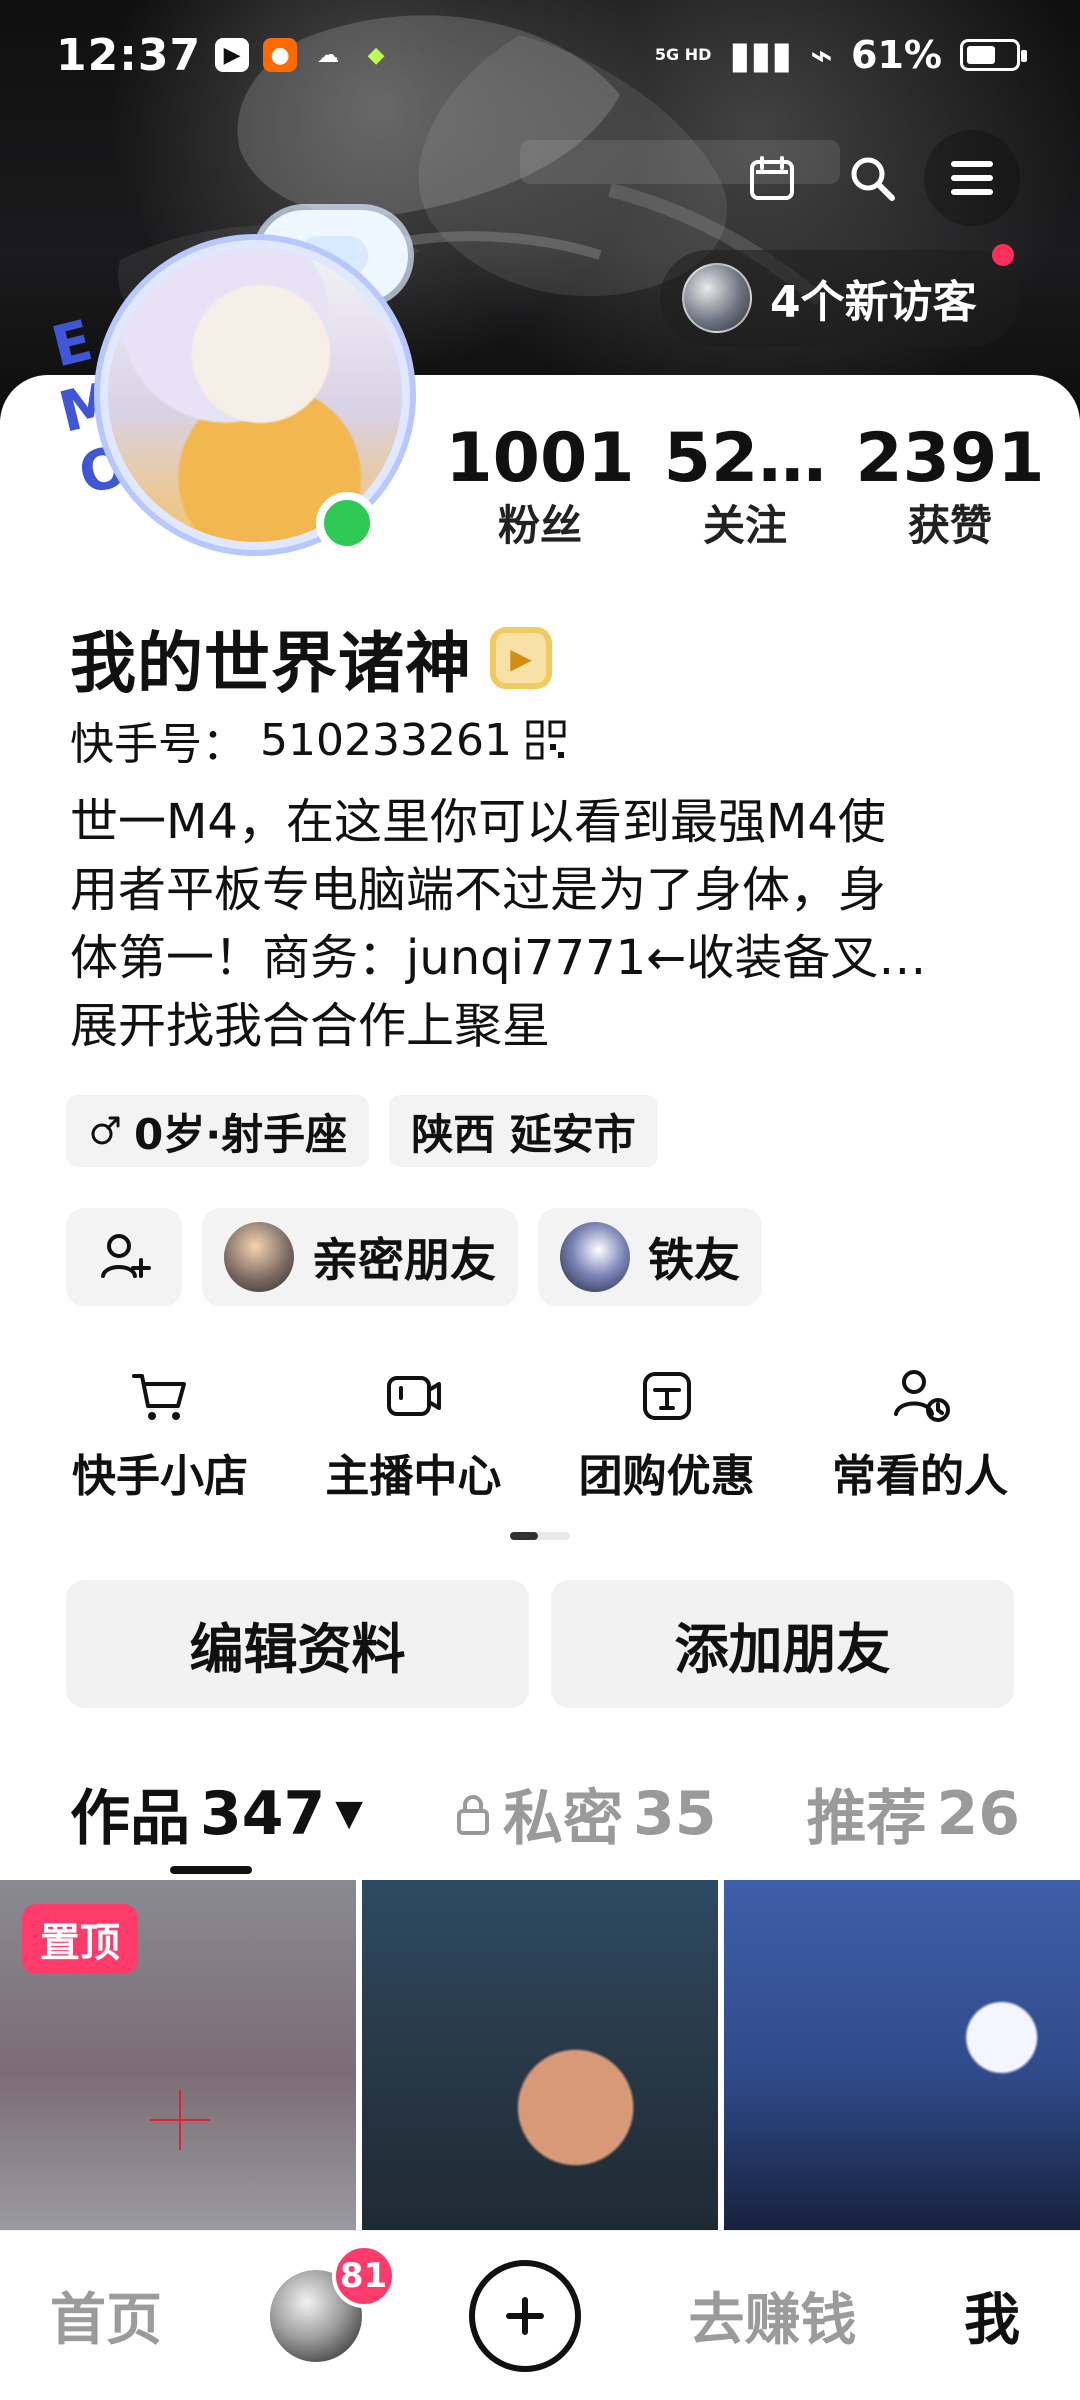 The width and height of the screenshot is (1080, 2400). I want to click on followers-count: 1001, so click(540, 458).